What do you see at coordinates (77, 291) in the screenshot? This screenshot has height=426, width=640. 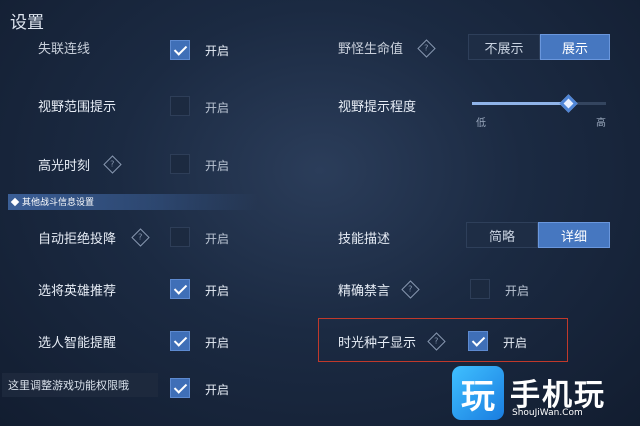 I see `hero-recommend-label: 选将英雄推荐` at bounding box center [77, 291].